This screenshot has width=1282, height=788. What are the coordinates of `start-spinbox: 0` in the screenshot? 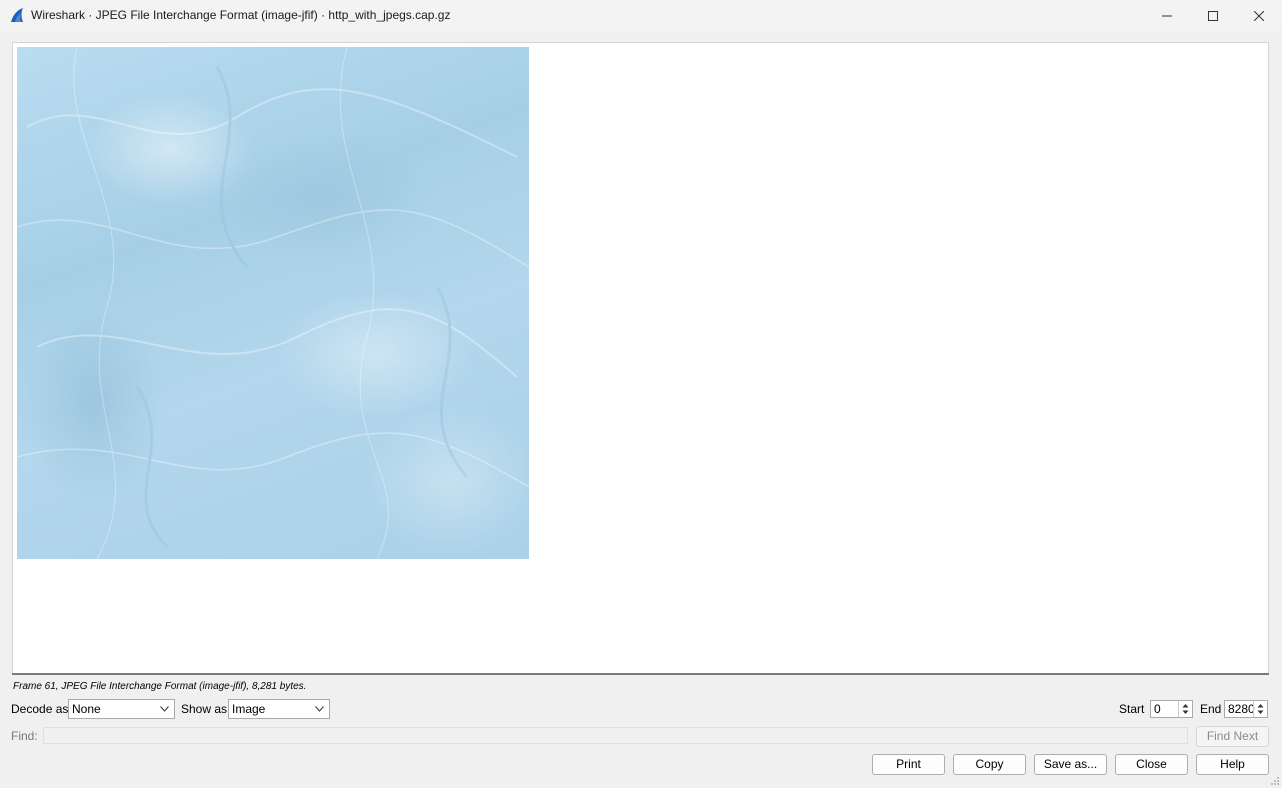 It's located at (1171, 709).